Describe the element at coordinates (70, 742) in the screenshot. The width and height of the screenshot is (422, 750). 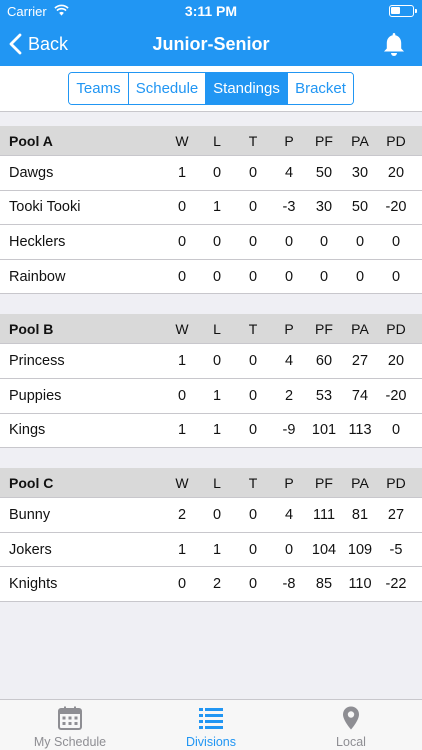
I see `tab-label: My Schedule` at that location.